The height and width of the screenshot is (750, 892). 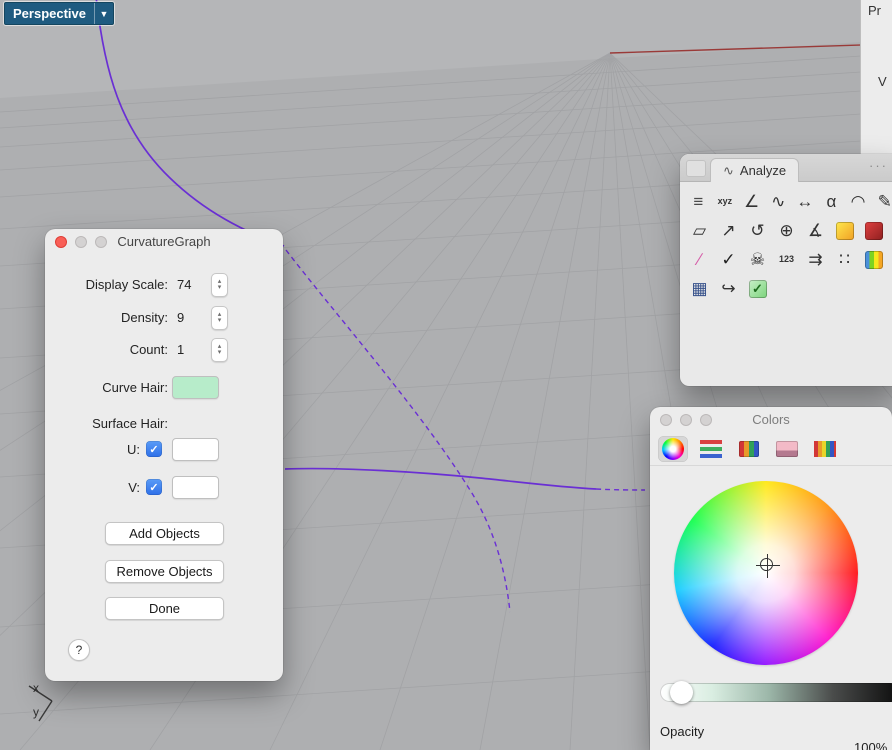 I want to click on curve-deviation-icon: ∕, so click(x=699, y=259).